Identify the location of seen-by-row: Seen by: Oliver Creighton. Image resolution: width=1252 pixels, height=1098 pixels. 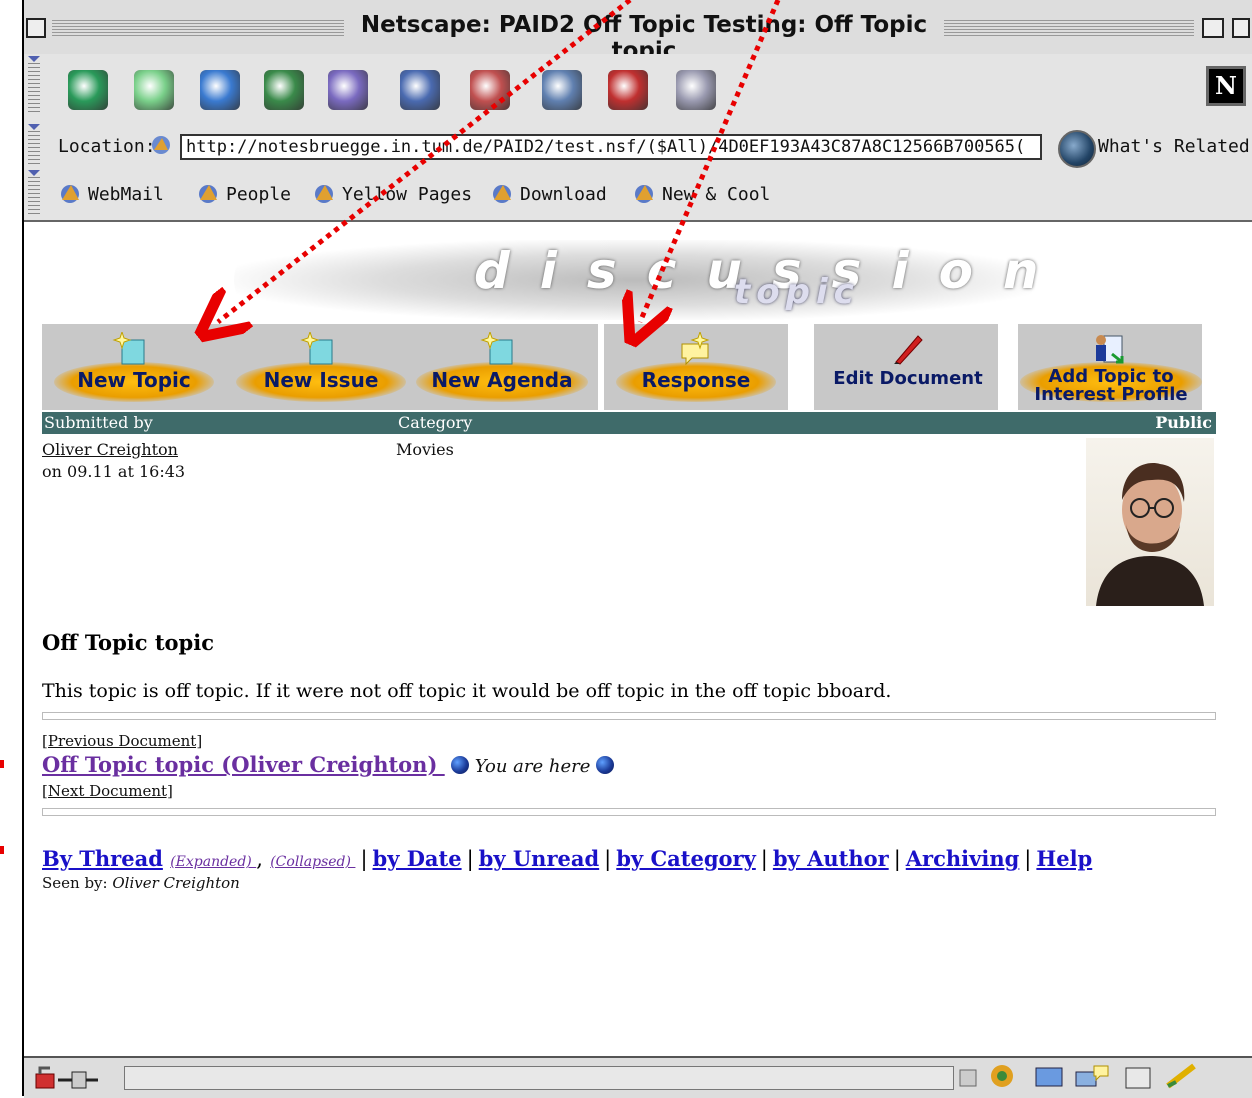
(141, 883).